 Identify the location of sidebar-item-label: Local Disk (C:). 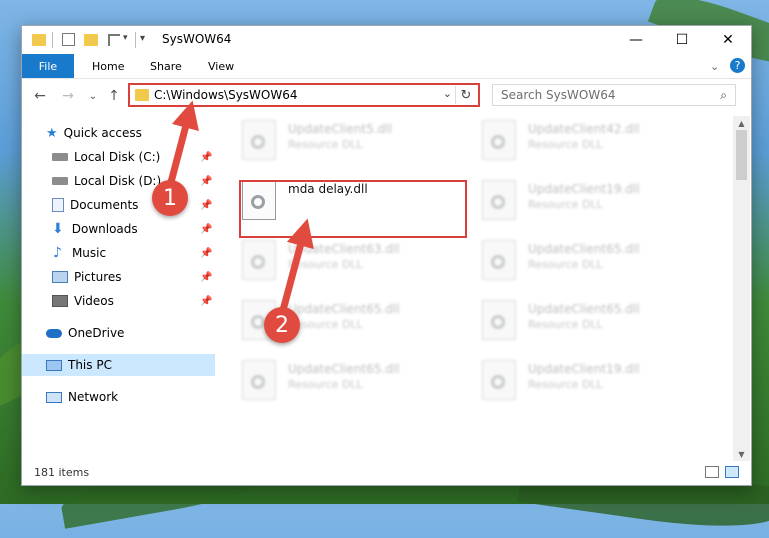
(117, 157).